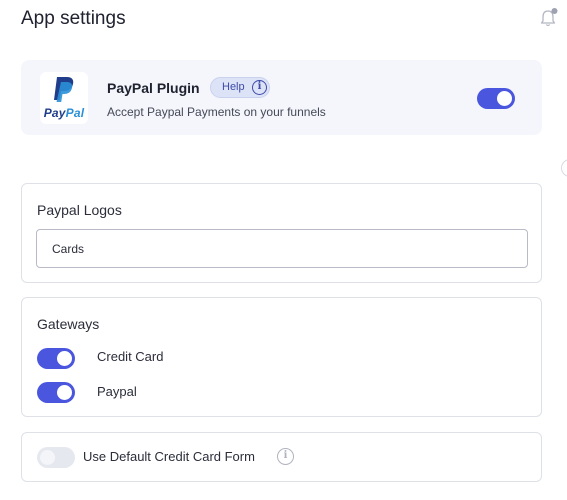  What do you see at coordinates (56, 457) in the screenshot?
I see `default-credit-card-form-toggle` at bounding box center [56, 457].